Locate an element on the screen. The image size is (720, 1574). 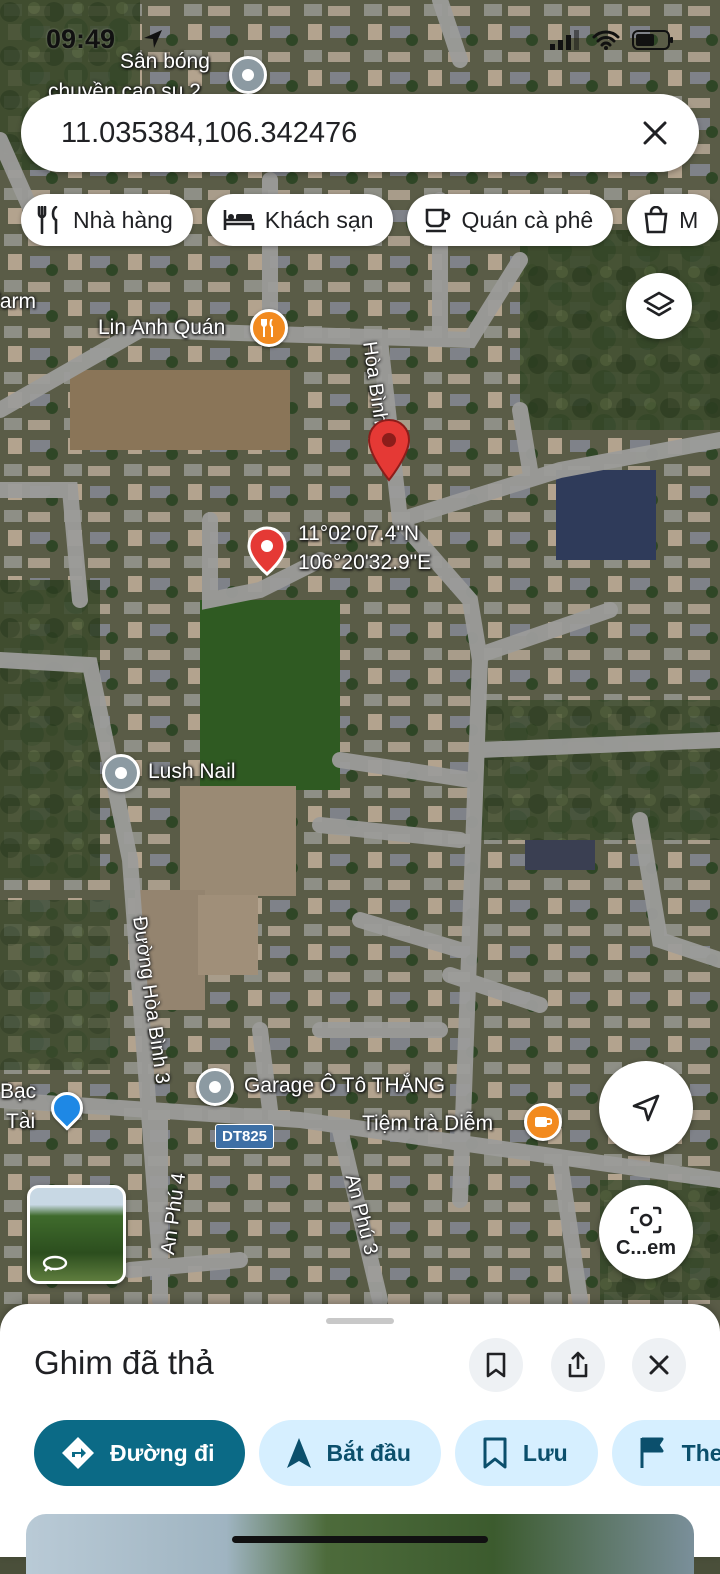
poi-label-farm: farm is located at coordinates (18, 302).